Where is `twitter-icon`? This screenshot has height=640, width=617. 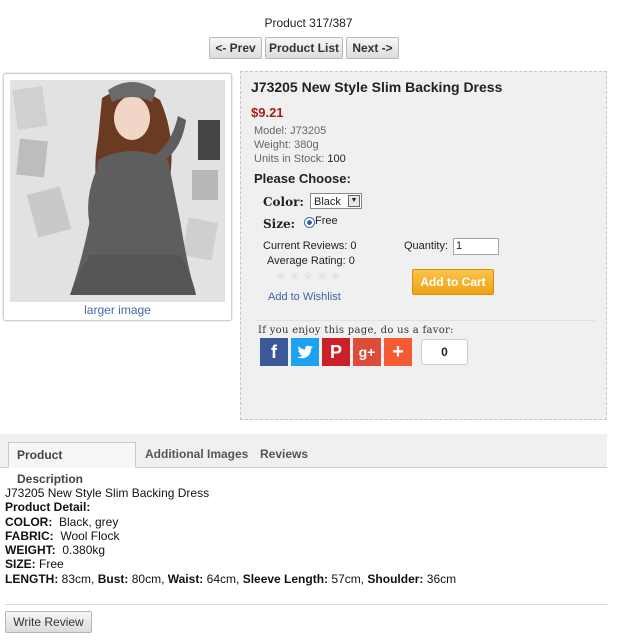 twitter-icon is located at coordinates (305, 352).